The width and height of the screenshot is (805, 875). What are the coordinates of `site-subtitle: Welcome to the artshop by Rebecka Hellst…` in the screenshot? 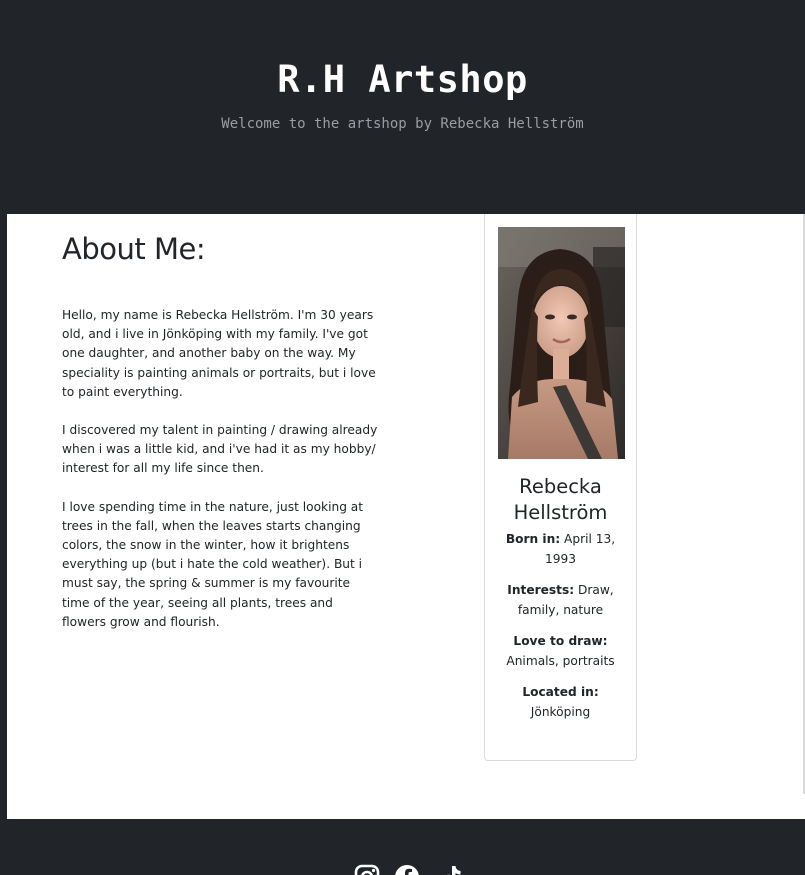 It's located at (402, 124).